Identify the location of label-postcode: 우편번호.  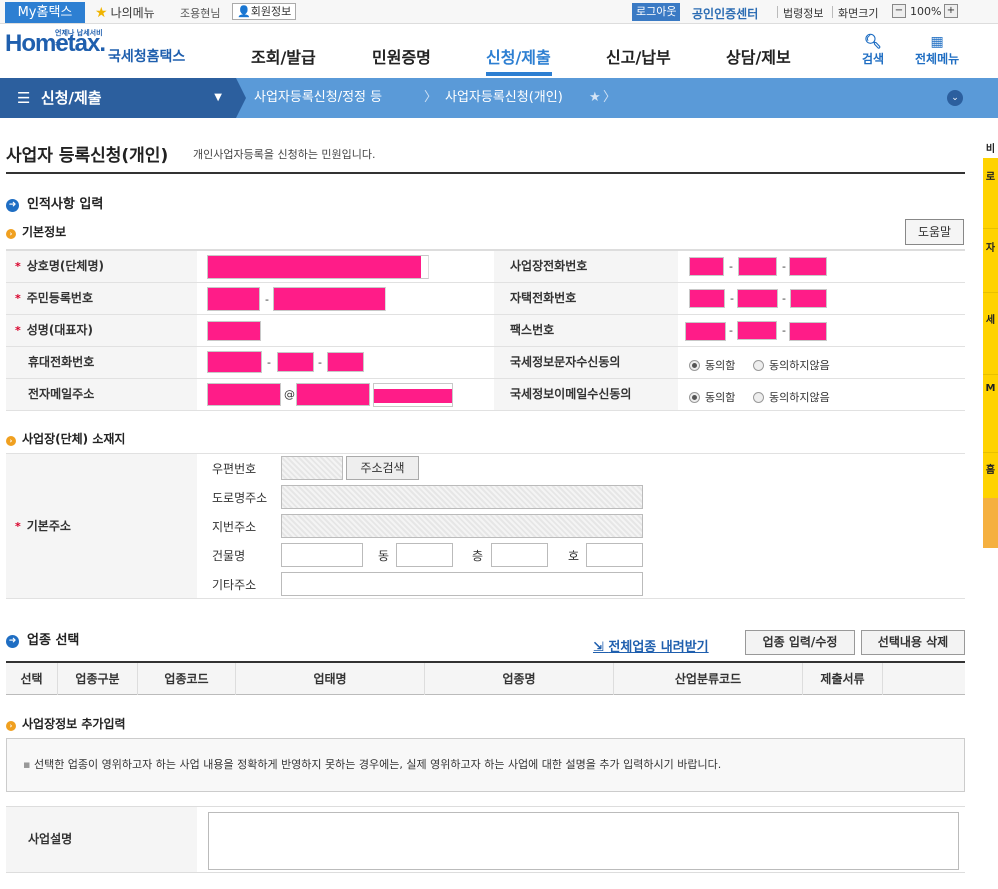
(234, 469).